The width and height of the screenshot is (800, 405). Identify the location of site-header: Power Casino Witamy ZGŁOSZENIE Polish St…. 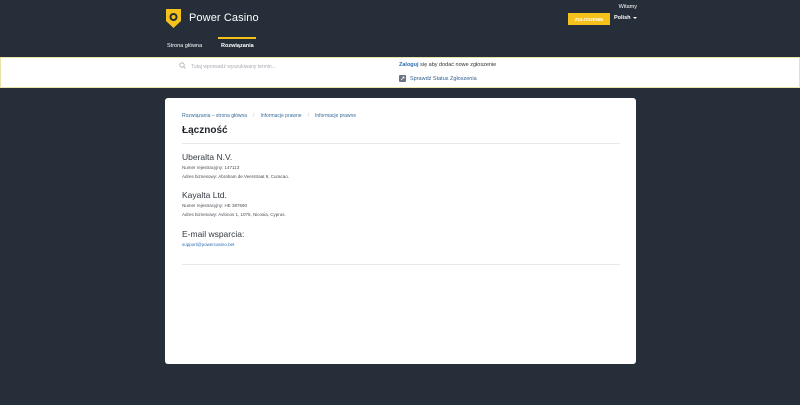
(400, 28).